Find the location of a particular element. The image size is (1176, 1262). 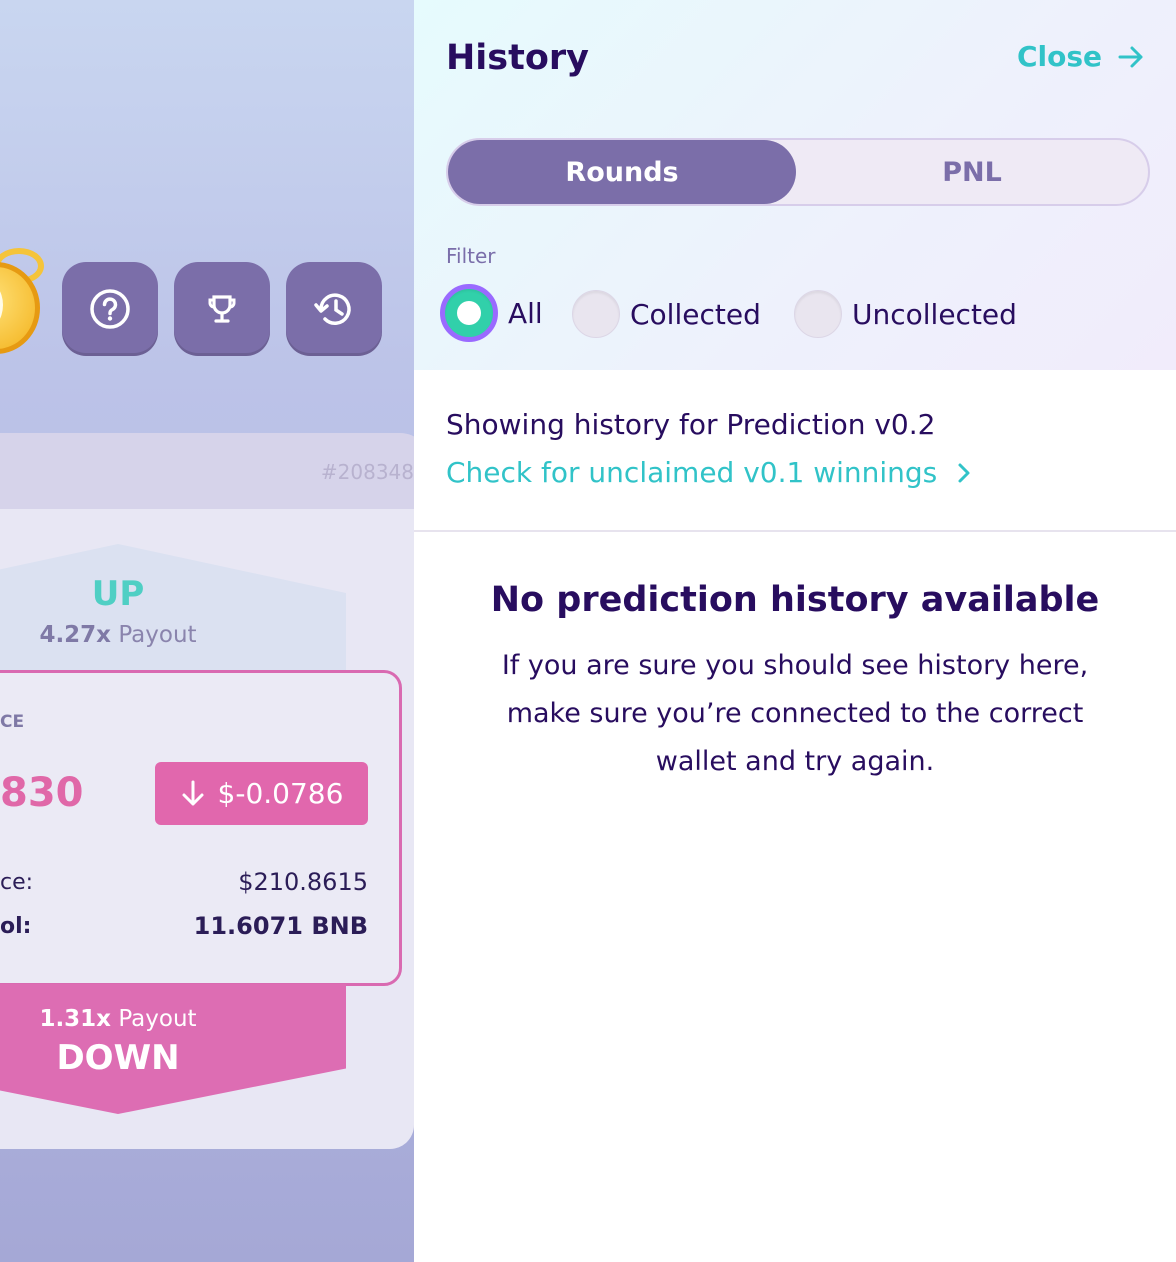

radio-collected is located at coordinates (596, 314).